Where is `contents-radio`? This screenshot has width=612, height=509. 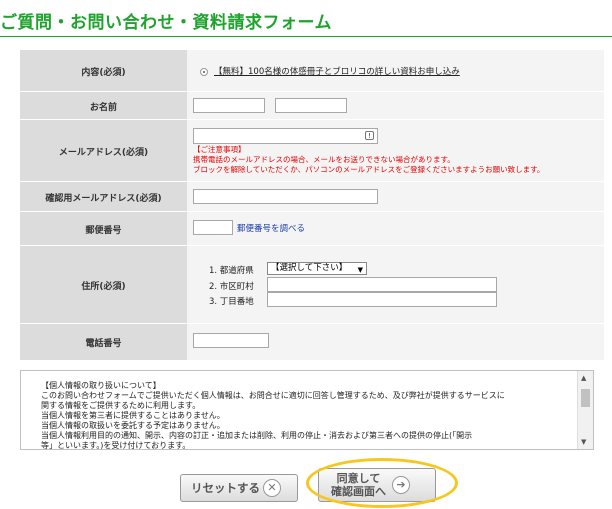 contents-radio is located at coordinates (204, 72).